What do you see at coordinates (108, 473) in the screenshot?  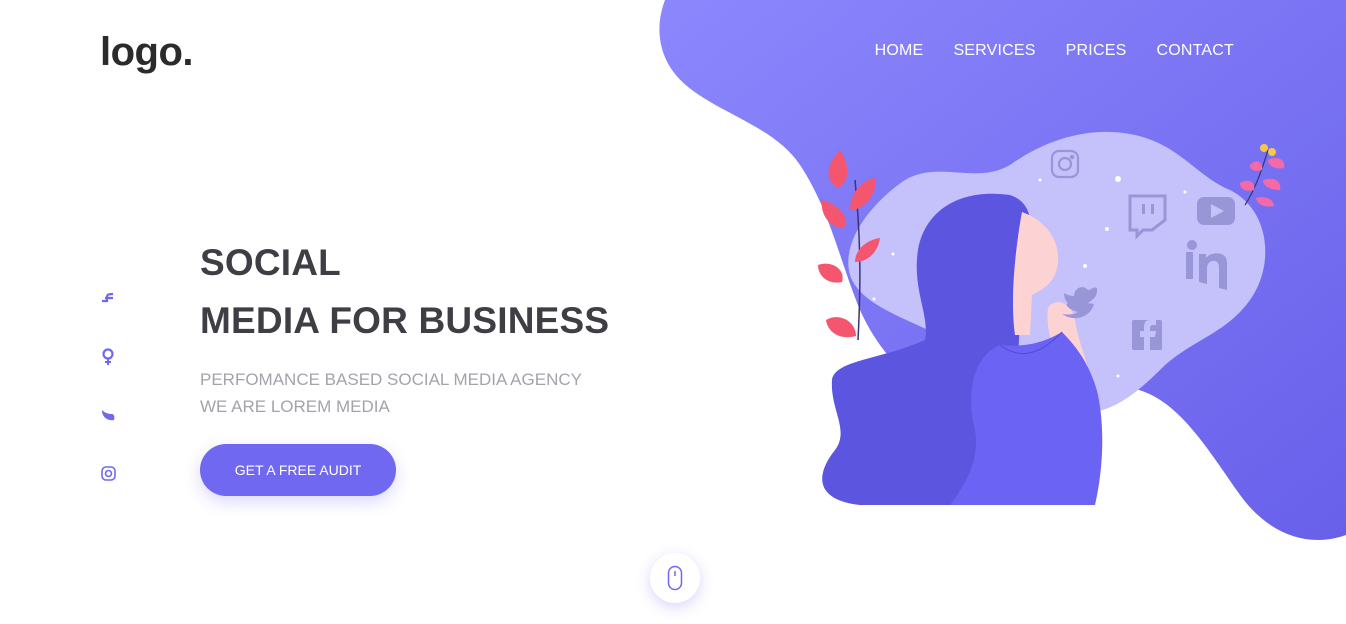 I see `instagram-icon` at bounding box center [108, 473].